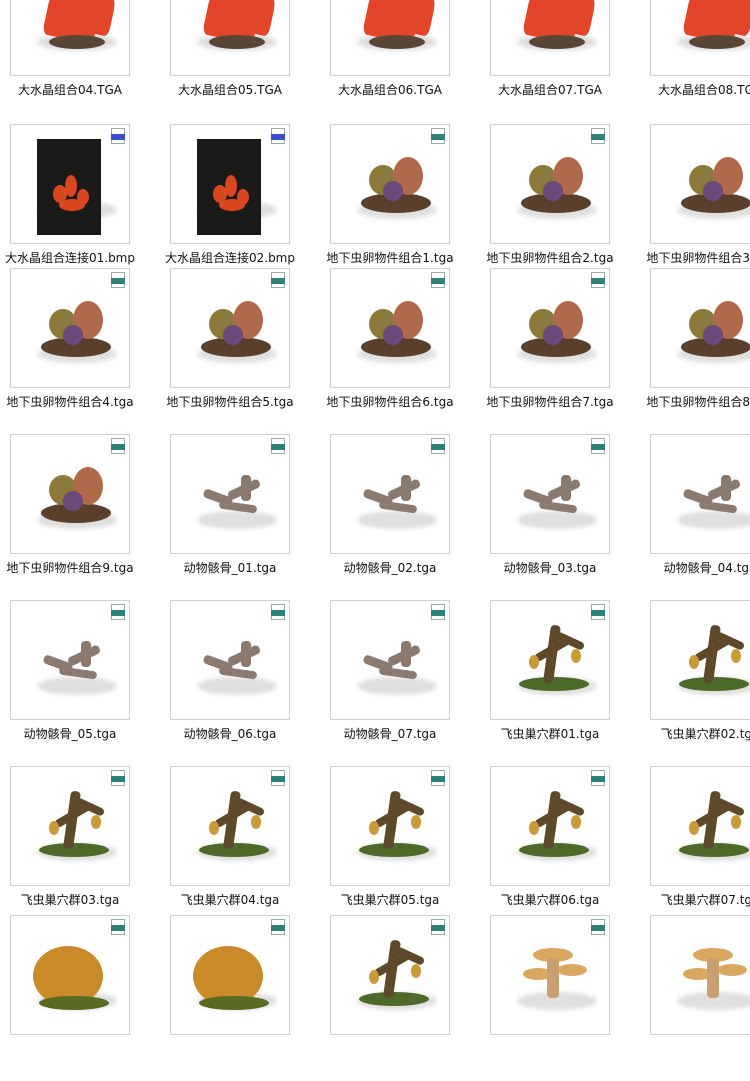  I want to click on file-name-label: 大水晶组合连接01.bmp, so click(75, 257).